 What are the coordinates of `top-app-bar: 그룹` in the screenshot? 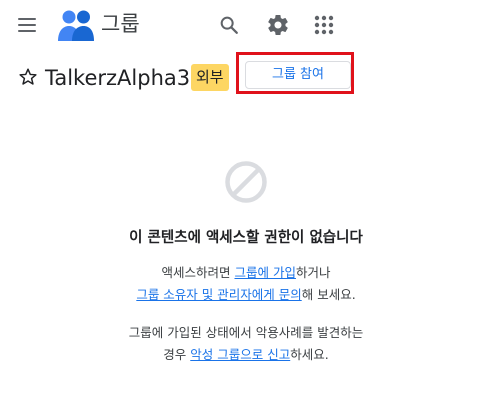 It's located at (246, 25).